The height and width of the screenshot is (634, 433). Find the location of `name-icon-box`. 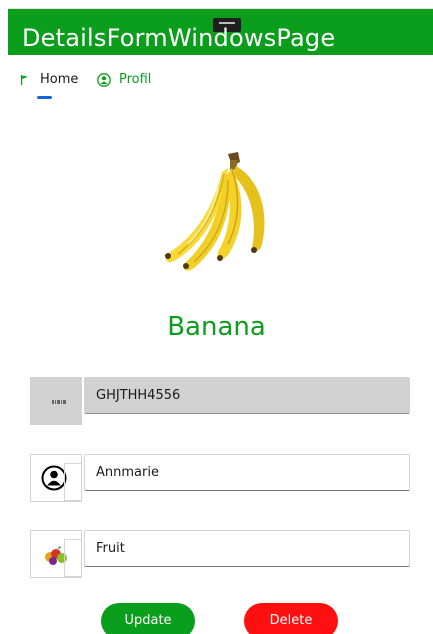

name-icon-box is located at coordinates (56, 478).